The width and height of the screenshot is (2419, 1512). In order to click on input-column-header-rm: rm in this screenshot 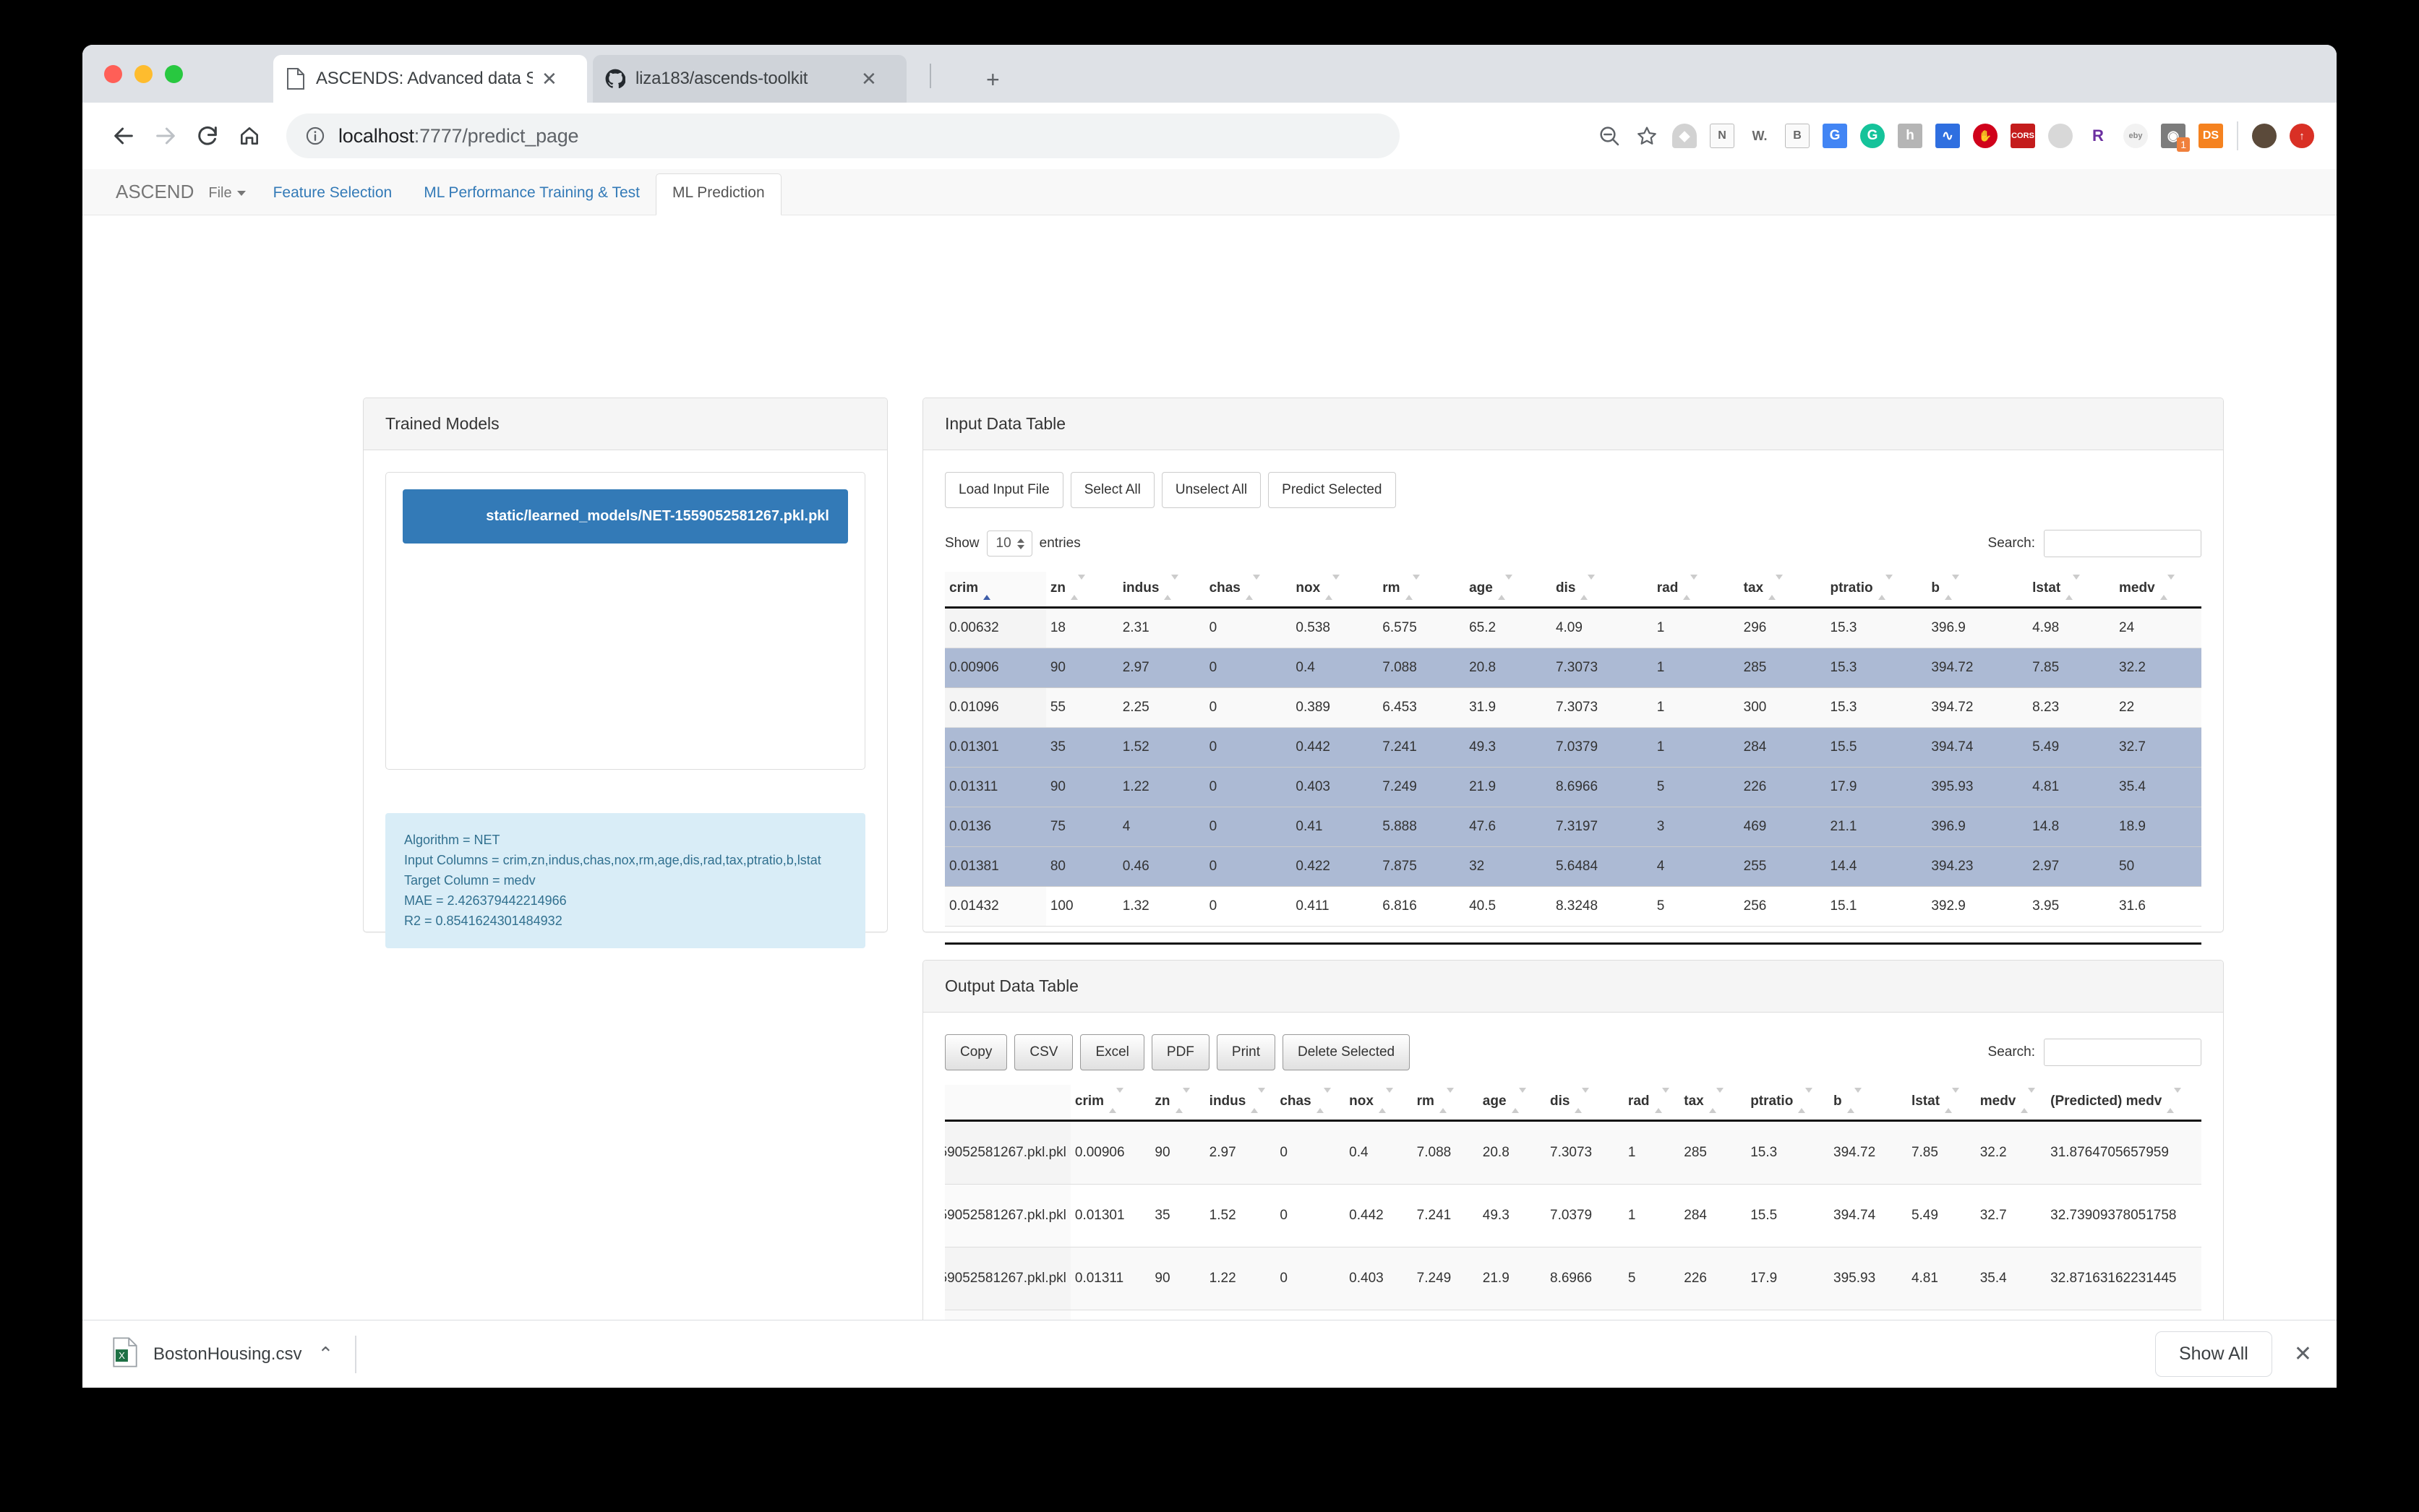, I will do `click(1421, 590)`.